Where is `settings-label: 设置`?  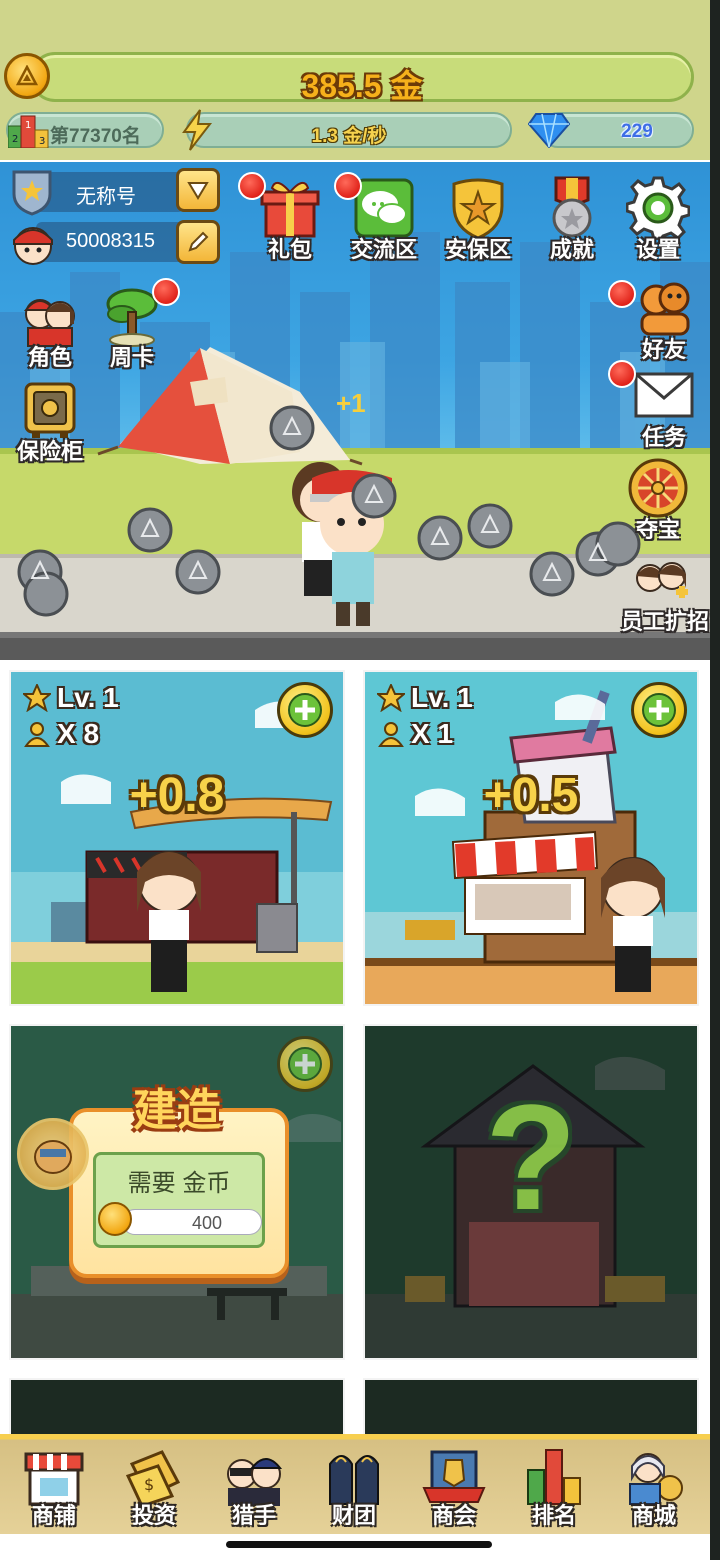 settings-label: 设置 is located at coordinates (657, 249).